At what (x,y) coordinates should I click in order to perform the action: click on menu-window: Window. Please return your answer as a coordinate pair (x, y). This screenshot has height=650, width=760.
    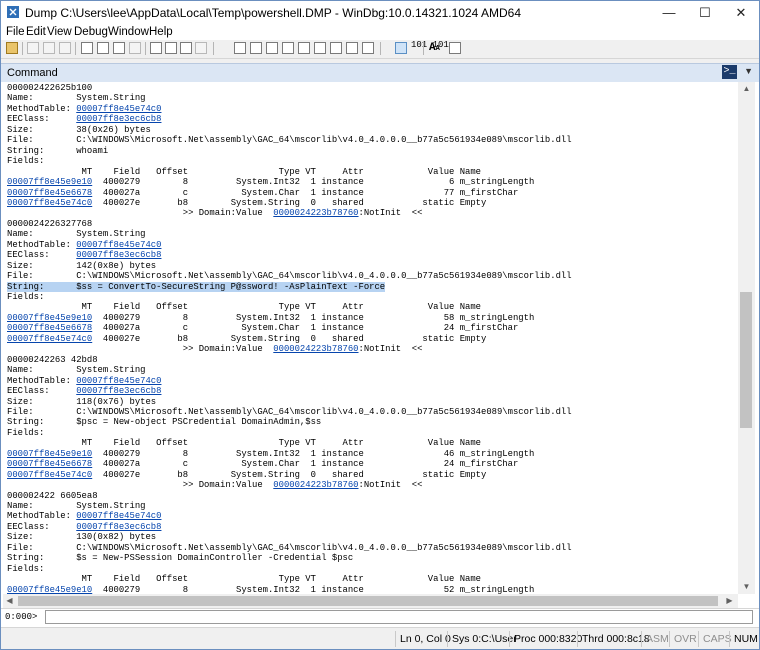
    Looking at the image, I should click on (128, 32).